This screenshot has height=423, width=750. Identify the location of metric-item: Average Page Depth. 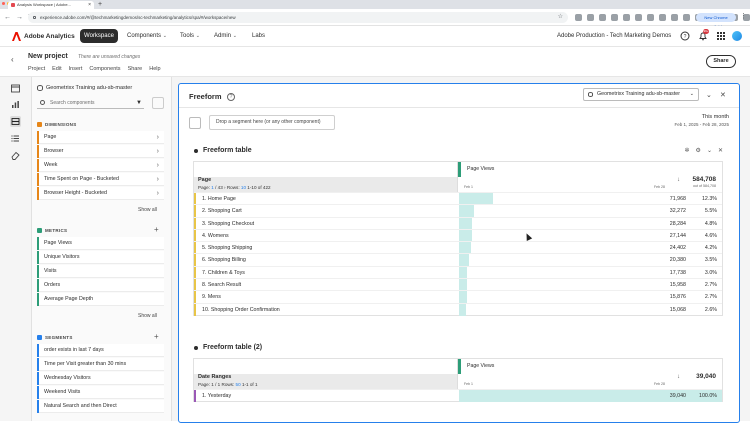
(100, 299).